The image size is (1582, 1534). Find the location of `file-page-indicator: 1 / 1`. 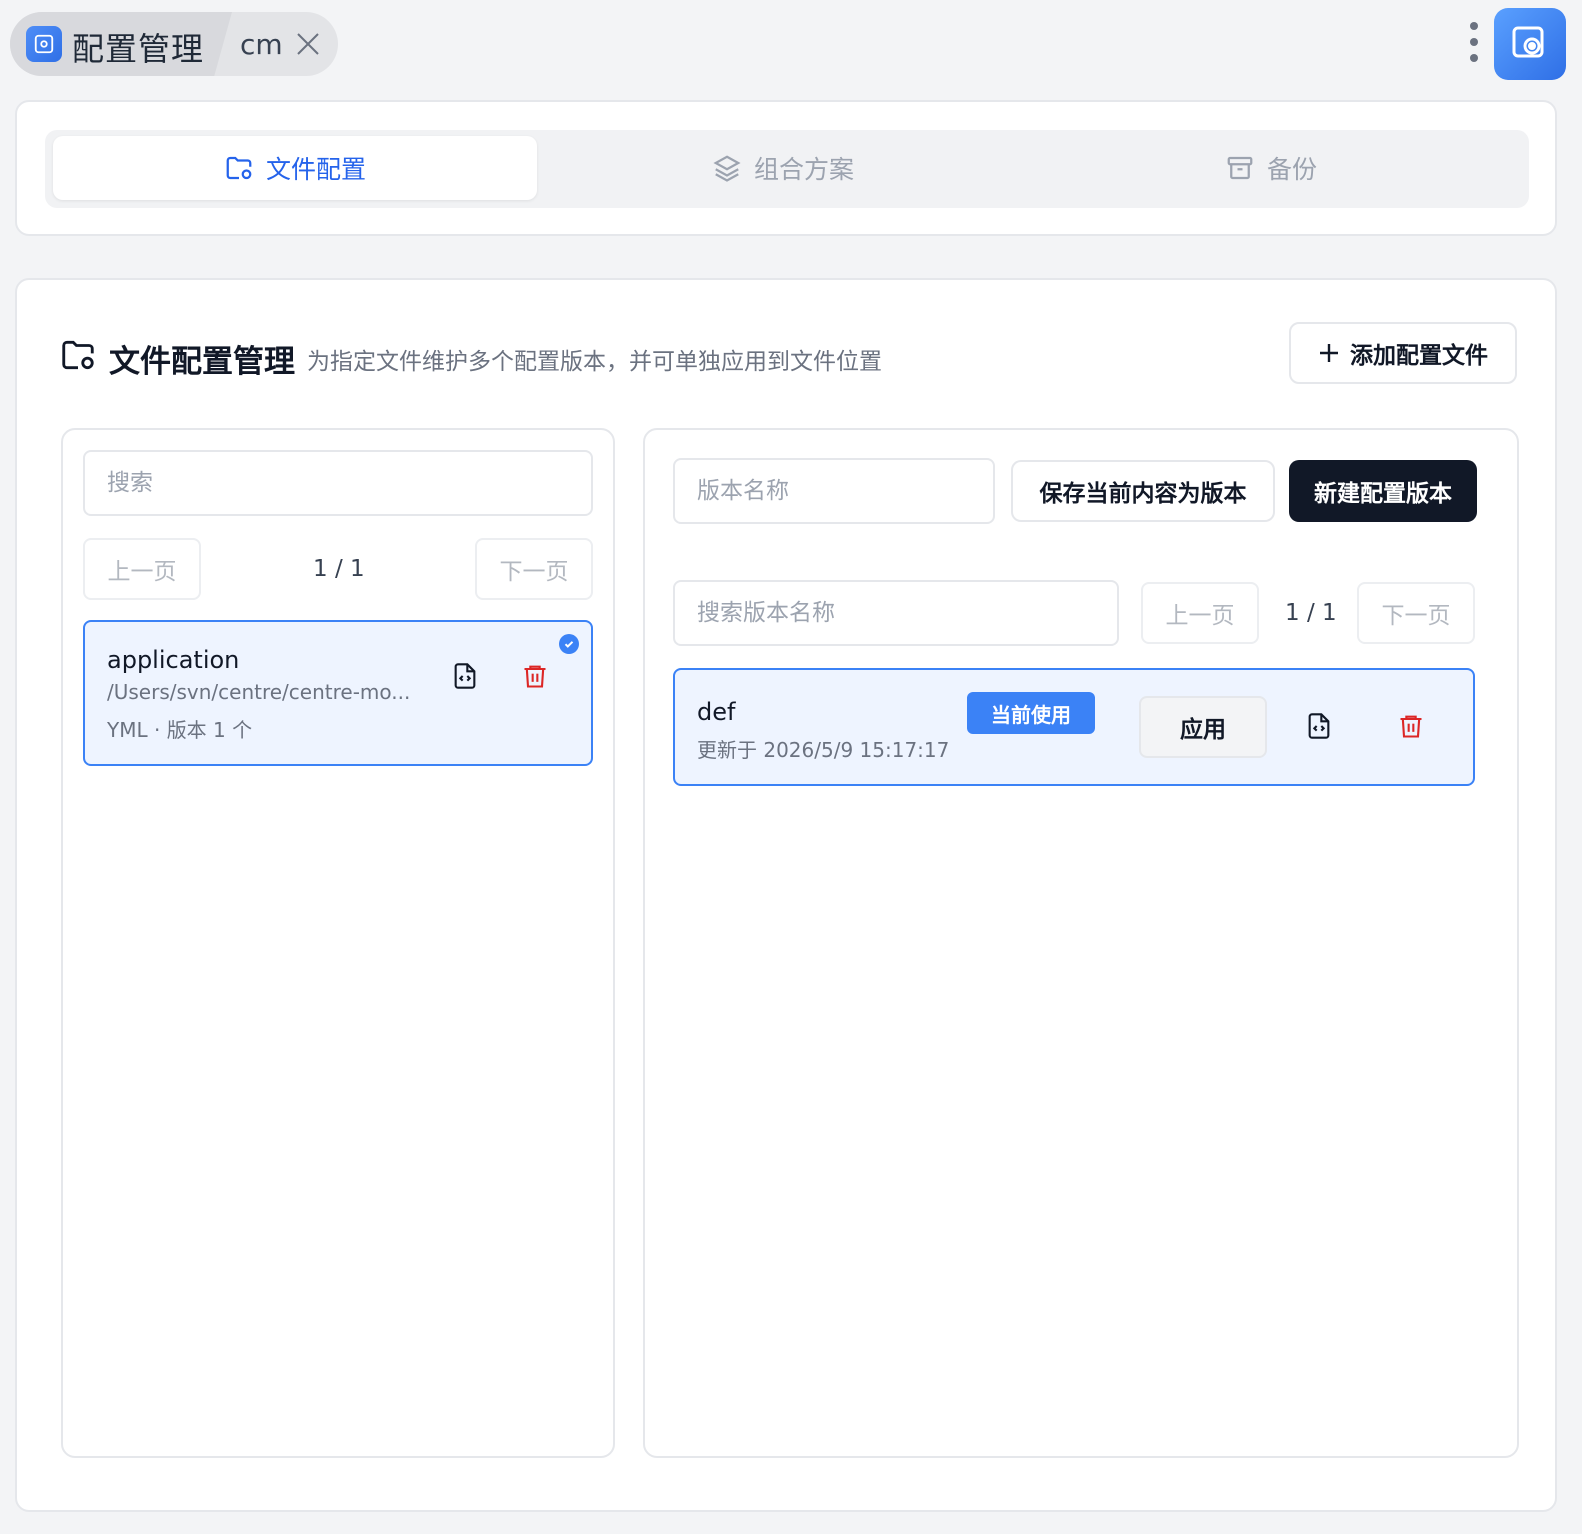

file-page-indicator: 1 / 1 is located at coordinates (339, 569).